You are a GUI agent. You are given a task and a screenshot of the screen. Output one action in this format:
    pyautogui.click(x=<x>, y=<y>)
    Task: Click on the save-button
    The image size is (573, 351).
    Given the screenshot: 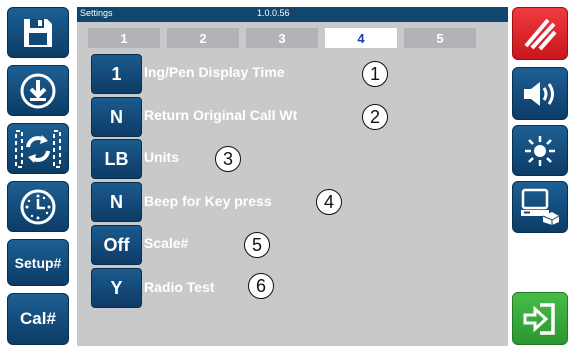 What is the action you would take?
    pyautogui.click(x=38, y=32)
    